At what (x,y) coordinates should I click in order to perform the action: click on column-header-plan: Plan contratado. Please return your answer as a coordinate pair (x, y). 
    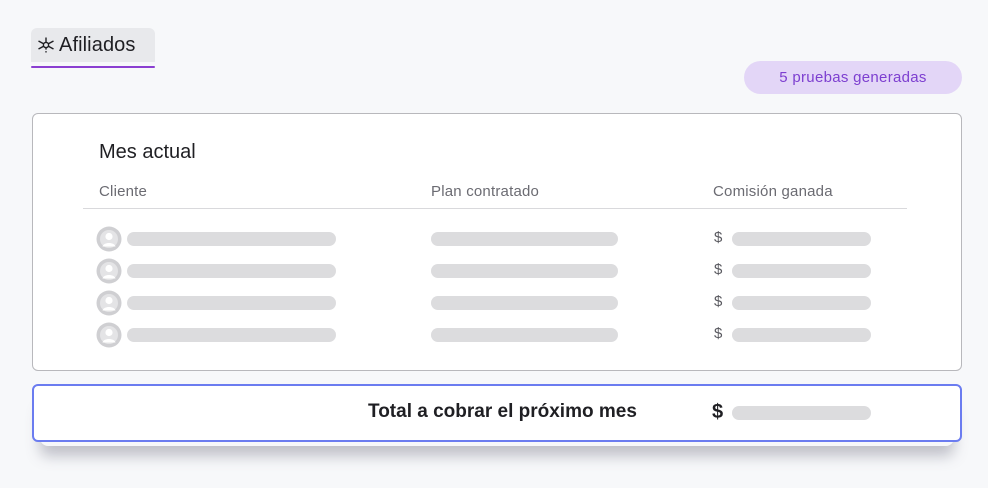
    Looking at the image, I should click on (485, 191).